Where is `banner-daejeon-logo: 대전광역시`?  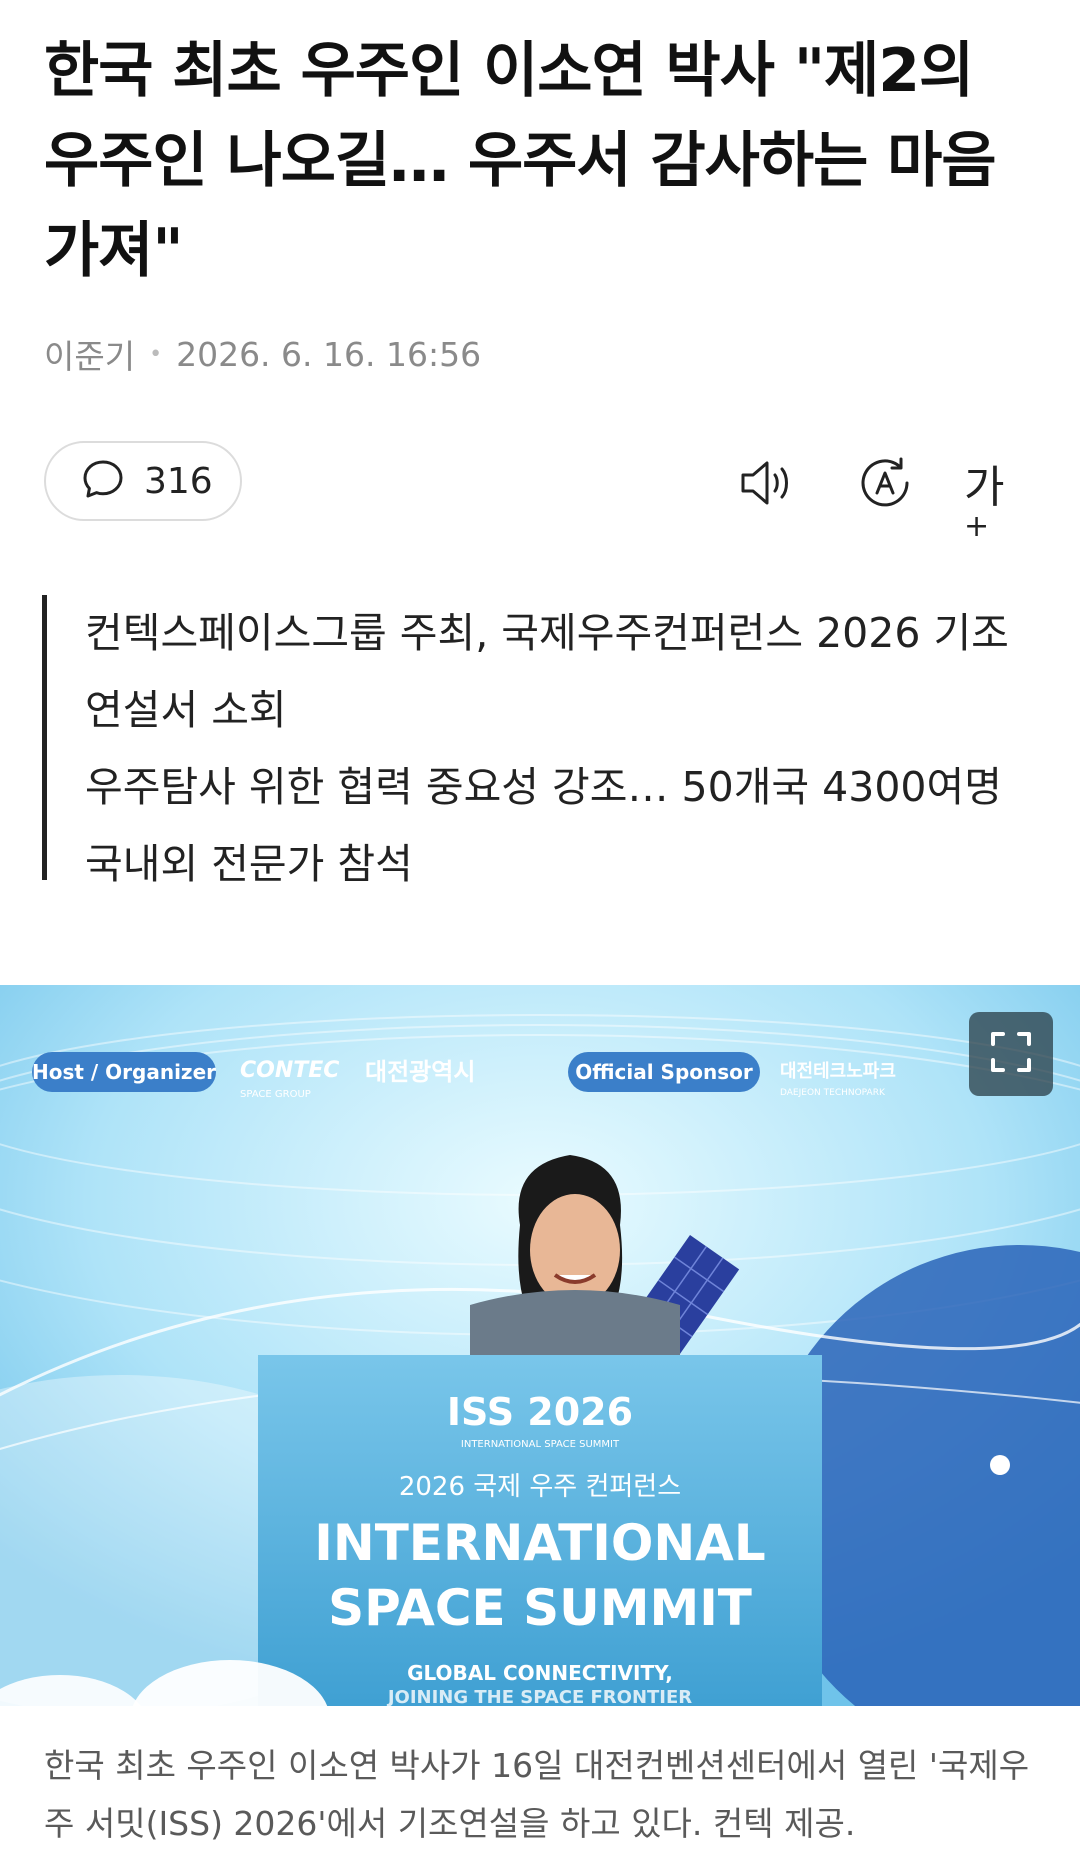
banner-daejeon-logo: 대전광역시 is located at coordinates (420, 1072).